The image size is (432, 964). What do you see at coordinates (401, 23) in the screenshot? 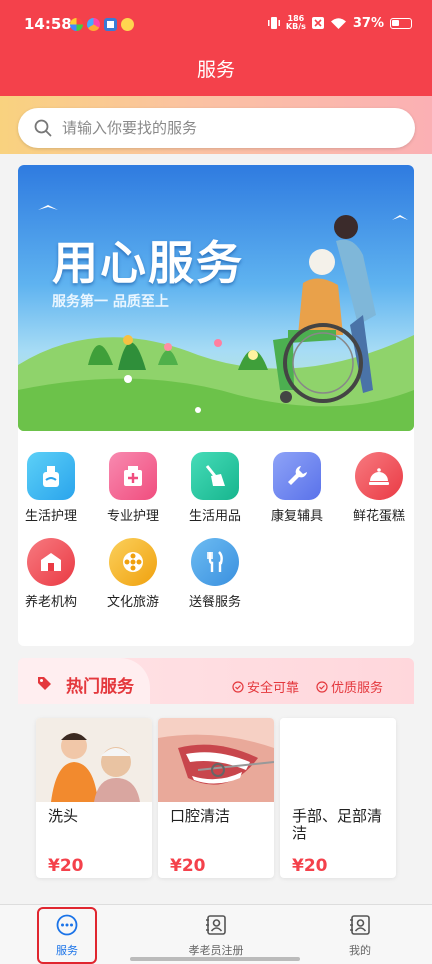
I see `battery-icon` at bounding box center [401, 23].